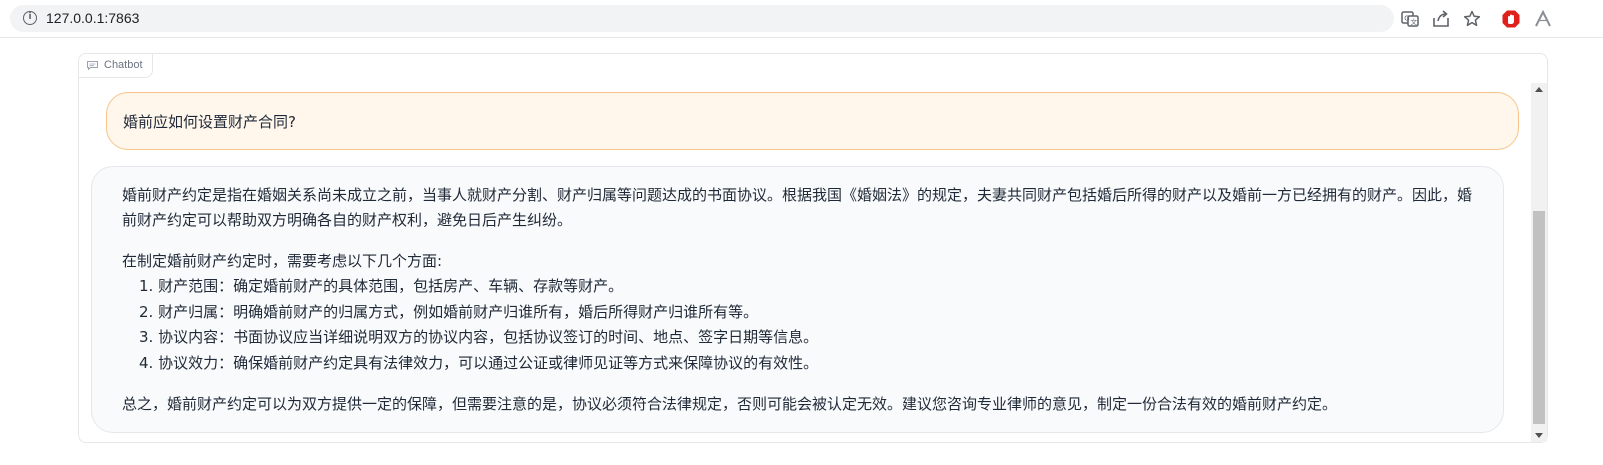  I want to click on scroll-down-arrow-icon, so click(1539, 435).